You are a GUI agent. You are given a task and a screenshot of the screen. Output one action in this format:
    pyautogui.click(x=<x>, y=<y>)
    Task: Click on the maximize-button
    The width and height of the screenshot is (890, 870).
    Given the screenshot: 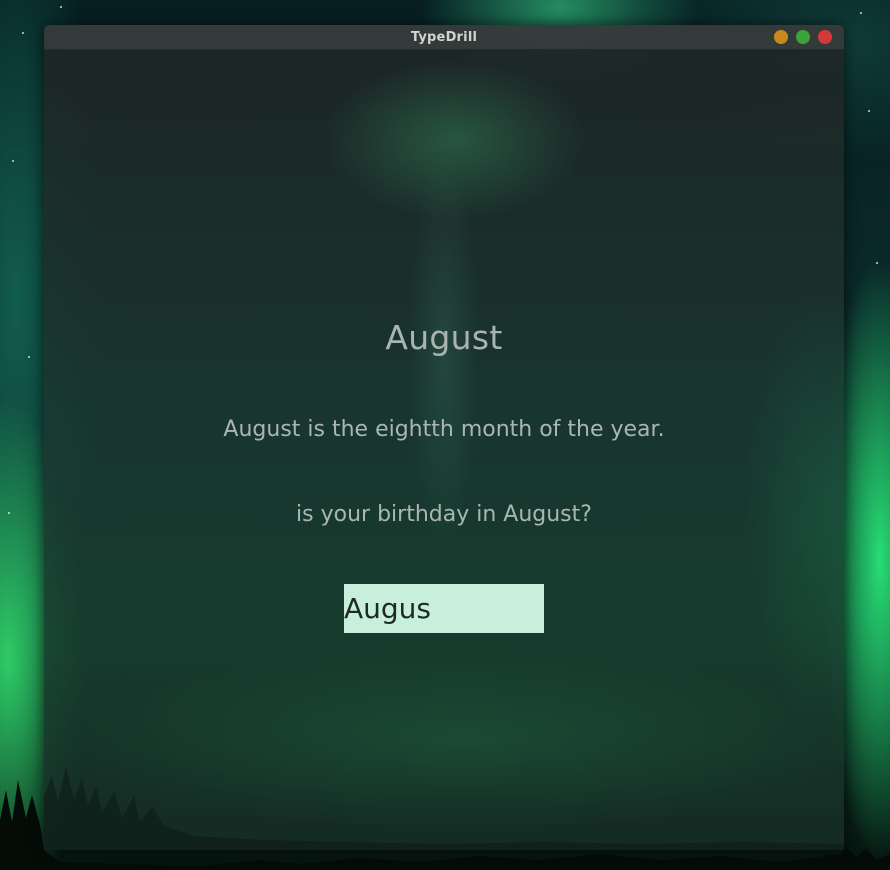 What is the action you would take?
    pyautogui.click(x=803, y=37)
    